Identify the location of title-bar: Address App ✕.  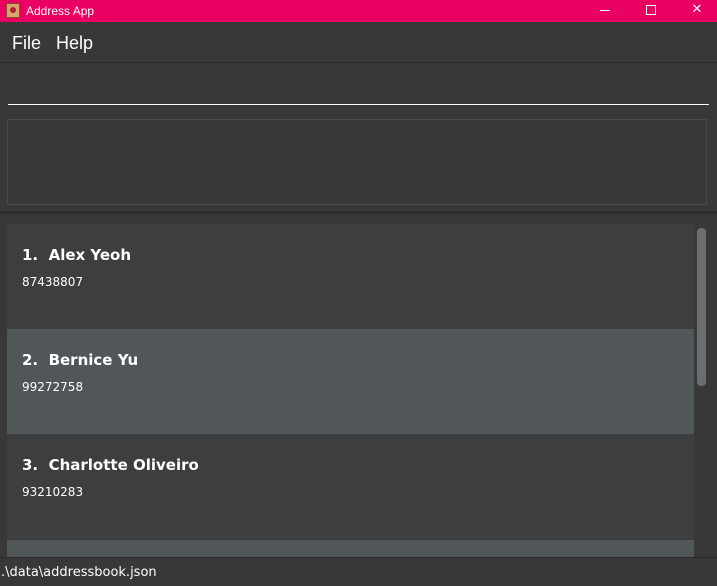
(358, 11).